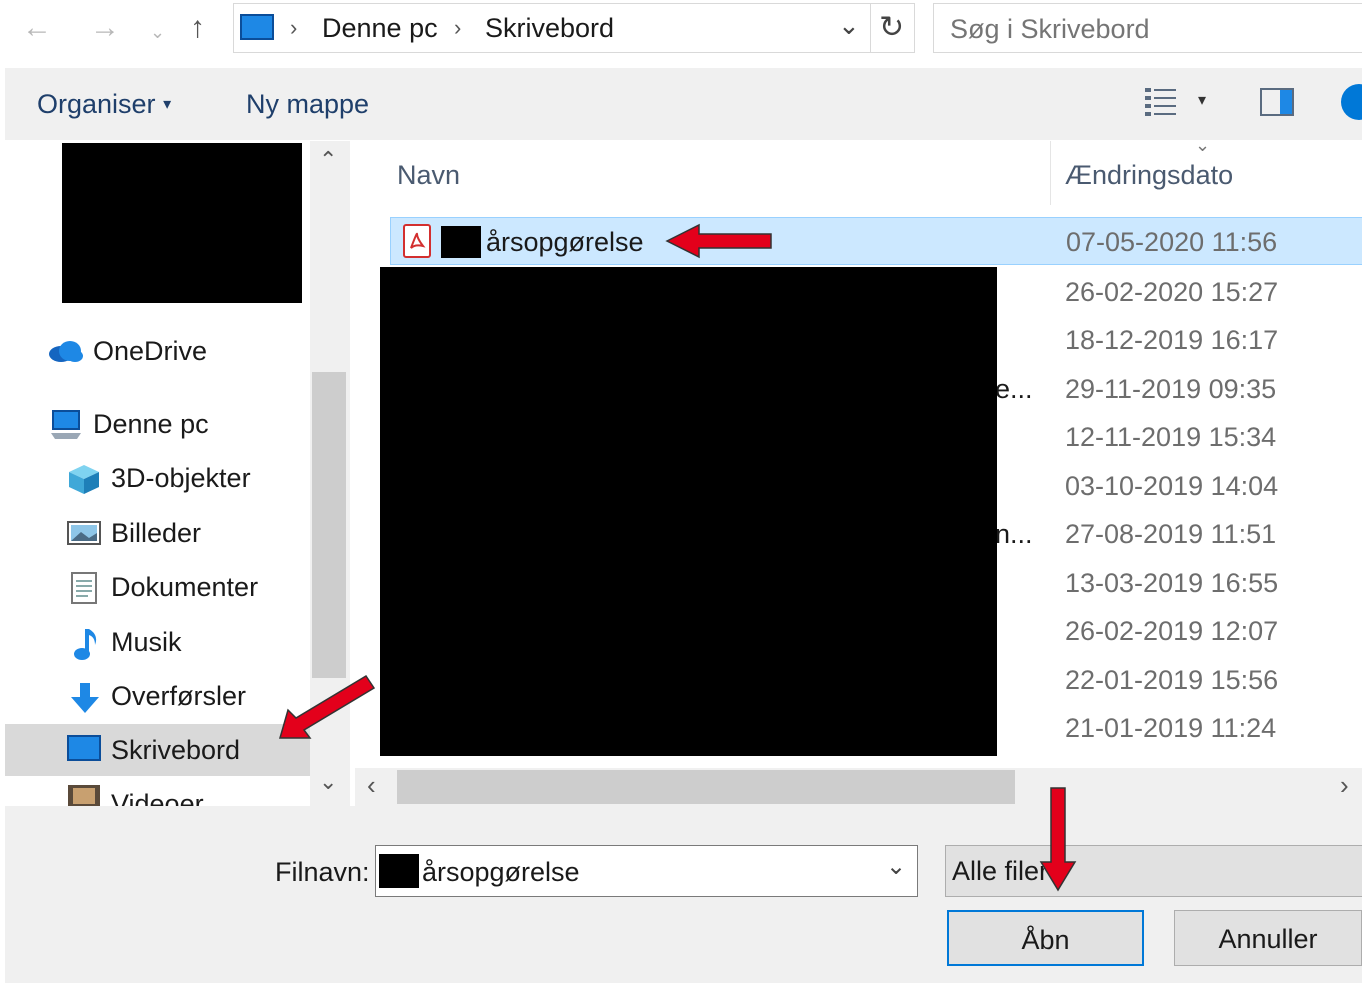 The height and width of the screenshot is (983, 1362). What do you see at coordinates (646, 871) in the screenshot?
I see `filename-combobox: årsopgørelse ⌄` at bounding box center [646, 871].